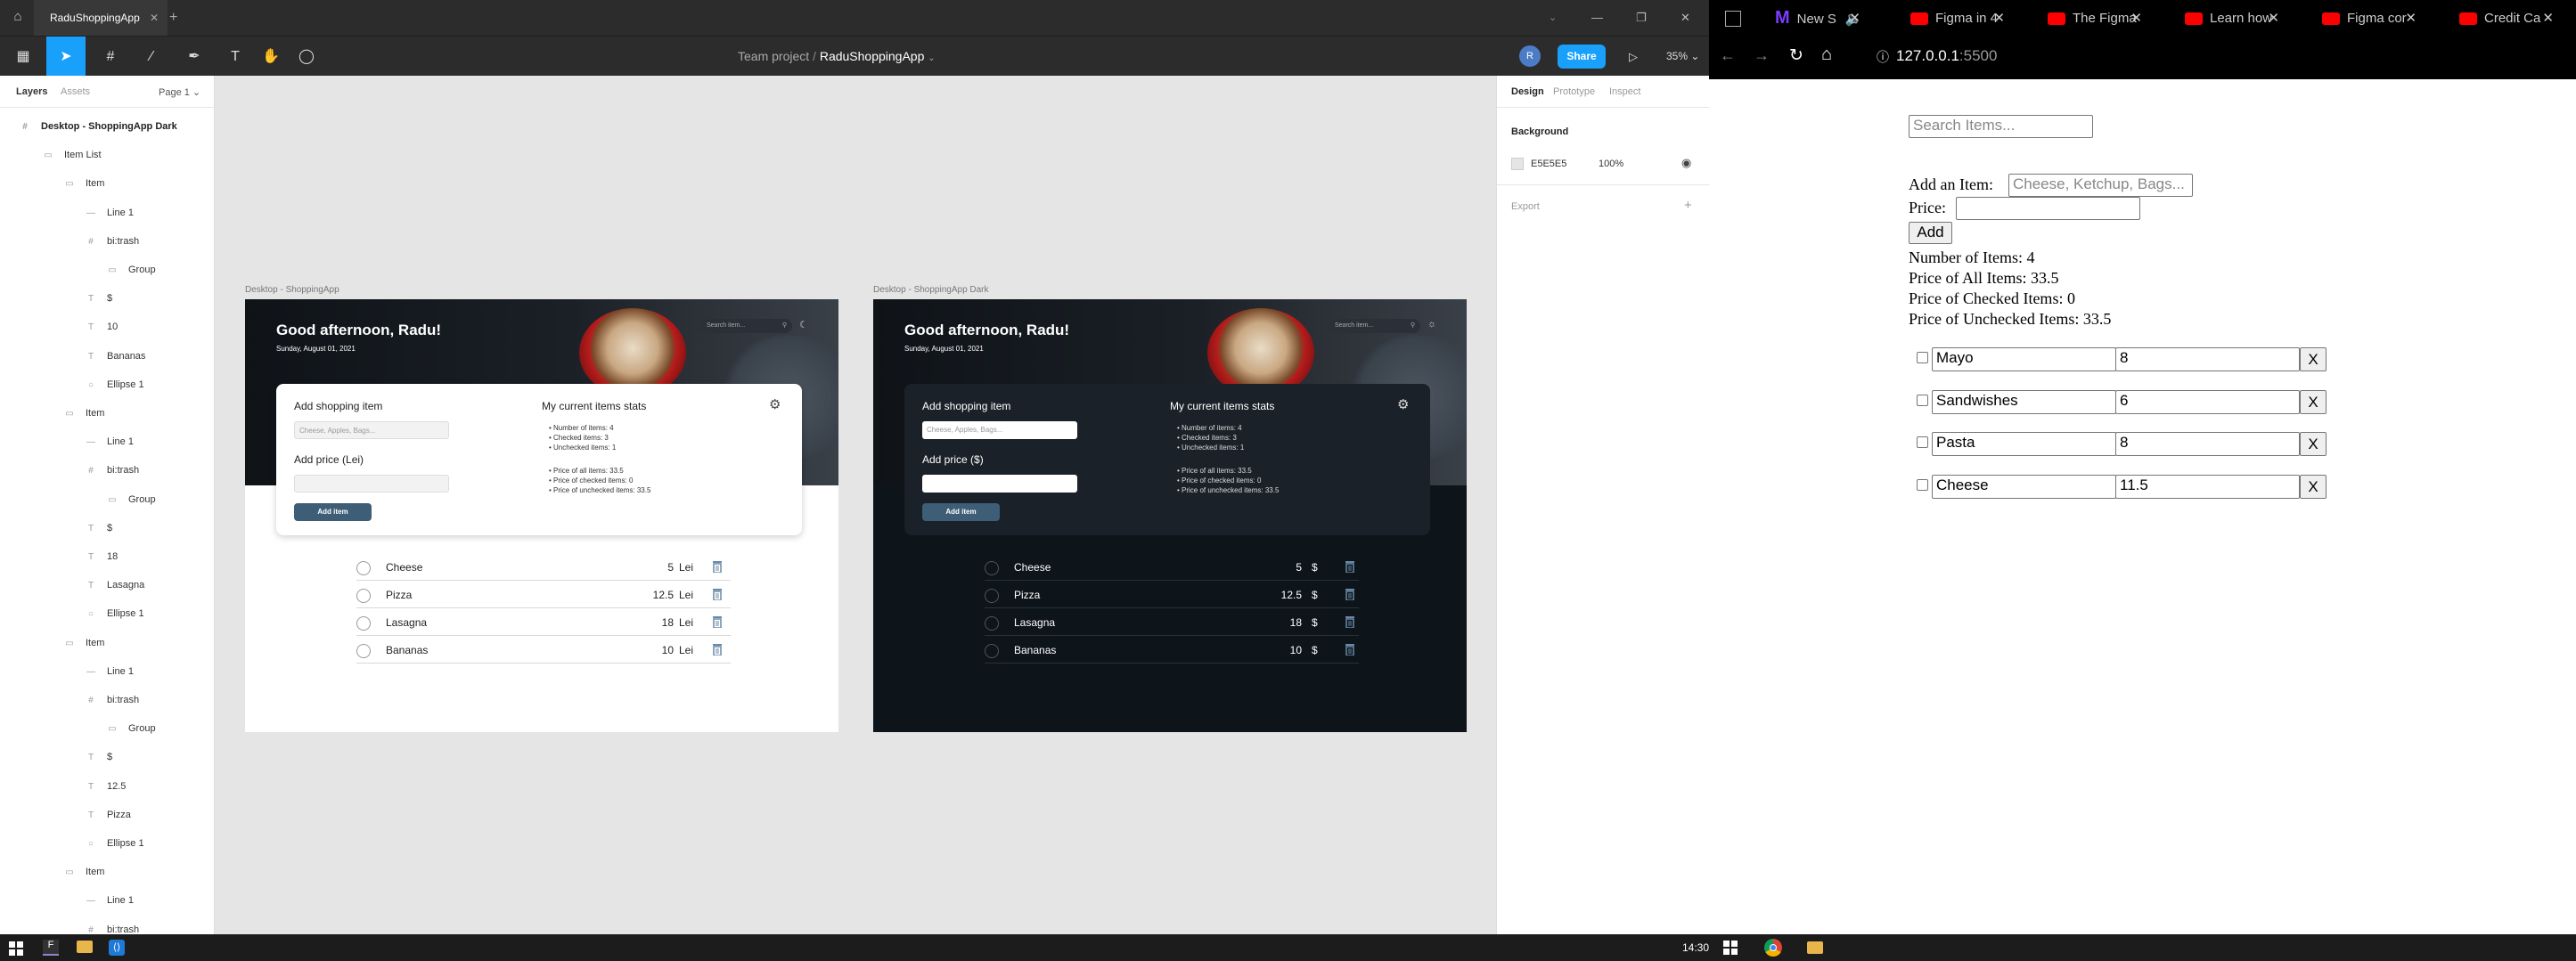  Describe the element at coordinates (543, 594) in the screenshot. I see `list-item: Pizza 12.5 Lei` at that location.